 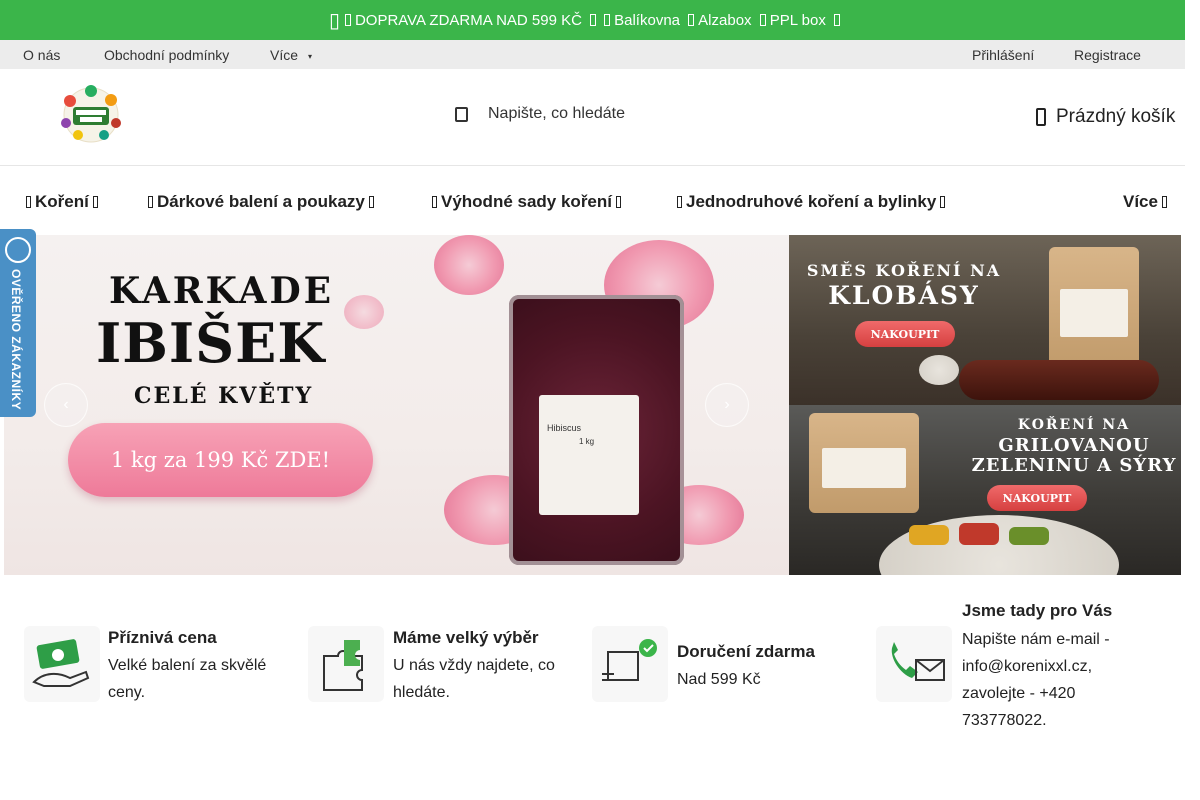 What do you see at coordinates (1147, 202) in the screenshot?
I see `menu-item-more: Více` at bounding box center [1147, 202].